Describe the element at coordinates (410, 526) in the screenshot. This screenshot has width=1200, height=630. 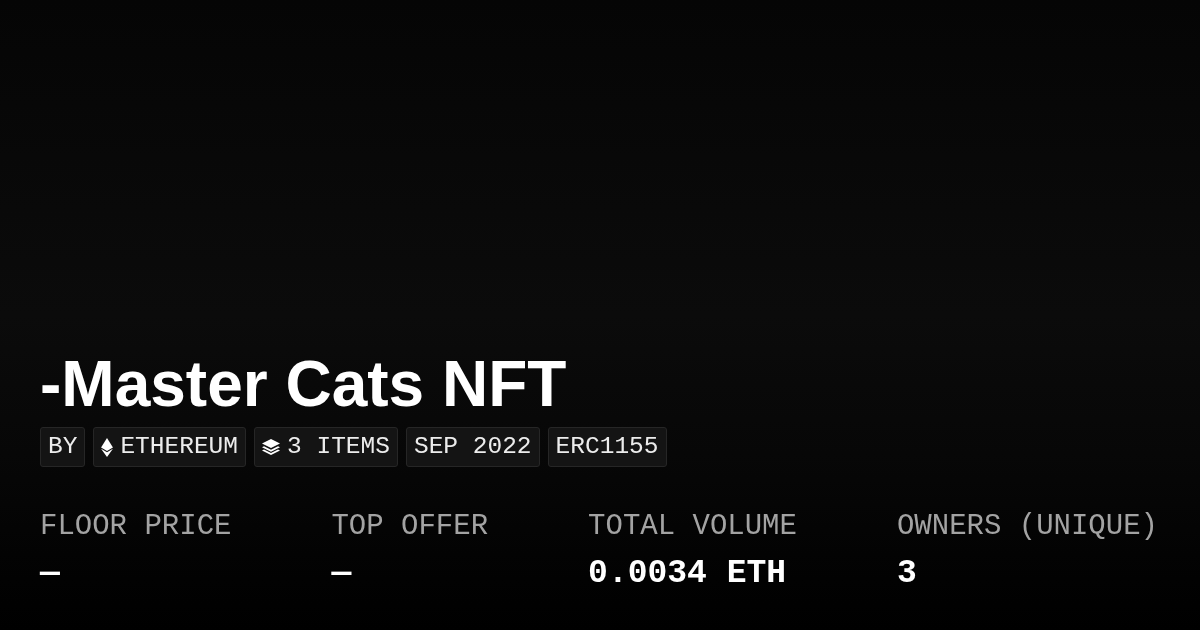
I see `stat-label: TOP OFFER` at that location.